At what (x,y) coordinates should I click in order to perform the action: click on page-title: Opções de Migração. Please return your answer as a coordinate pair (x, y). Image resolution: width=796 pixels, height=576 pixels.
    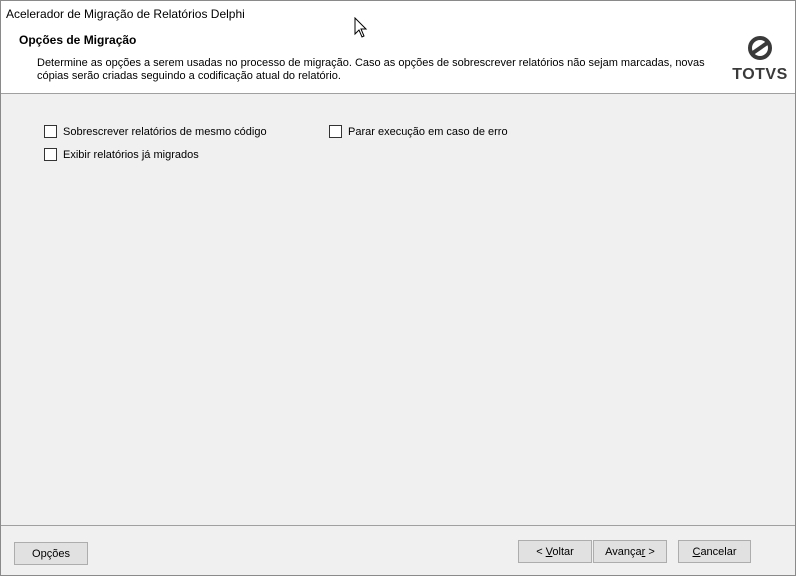
    Looking at the image, I should click on (78, 40).